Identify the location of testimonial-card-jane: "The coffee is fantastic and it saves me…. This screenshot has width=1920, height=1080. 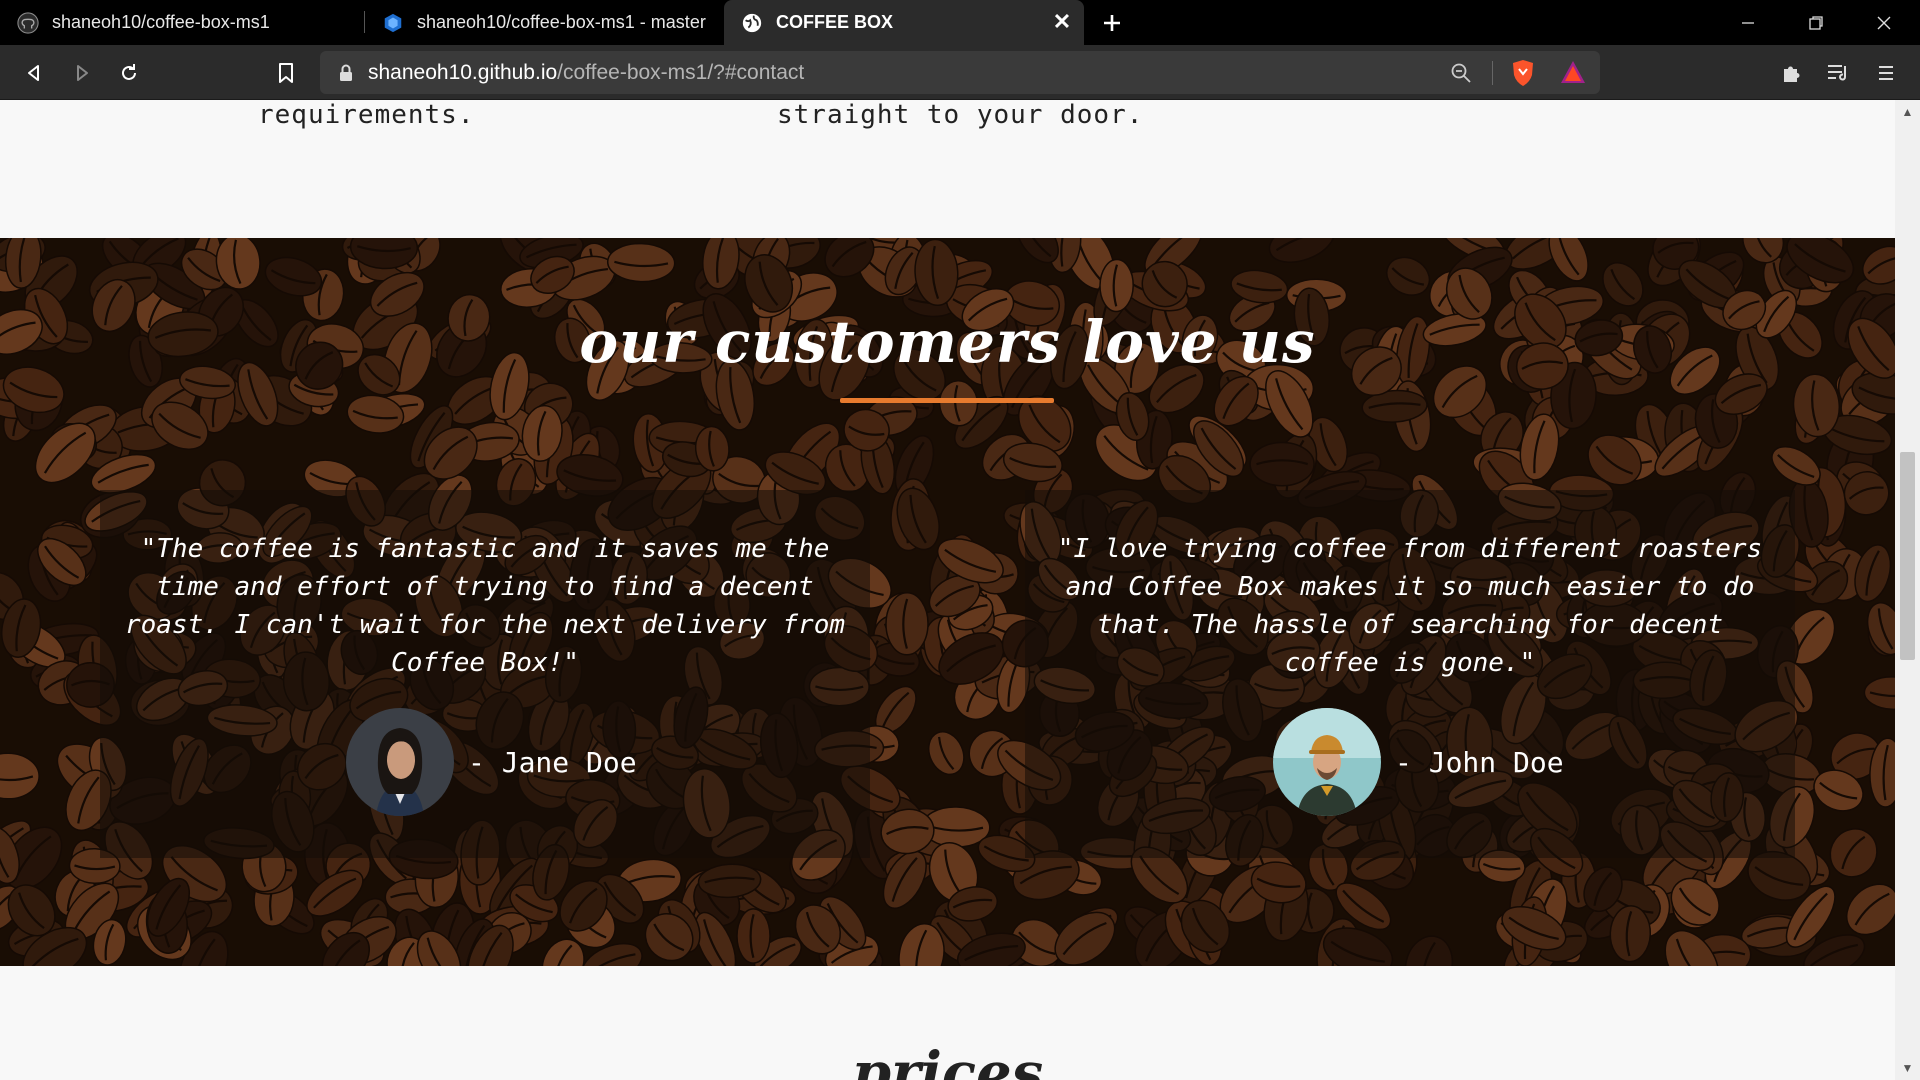
(485, 674).